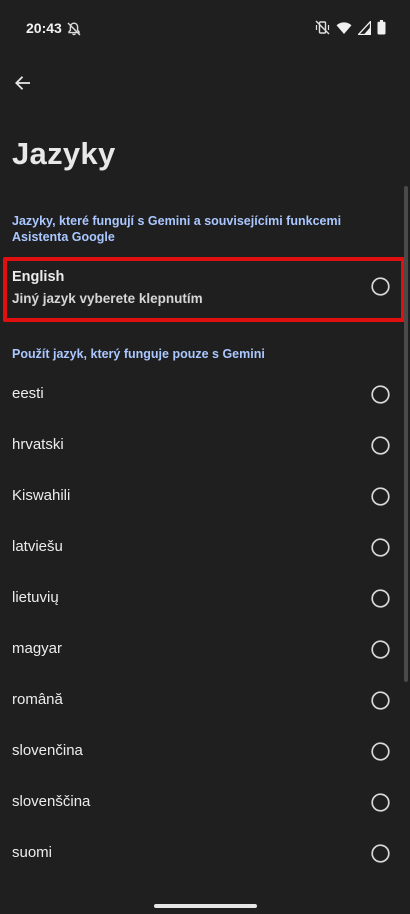 This screenshot has width=410, height=914. I want to click on scrollbar, so click(406, 434).